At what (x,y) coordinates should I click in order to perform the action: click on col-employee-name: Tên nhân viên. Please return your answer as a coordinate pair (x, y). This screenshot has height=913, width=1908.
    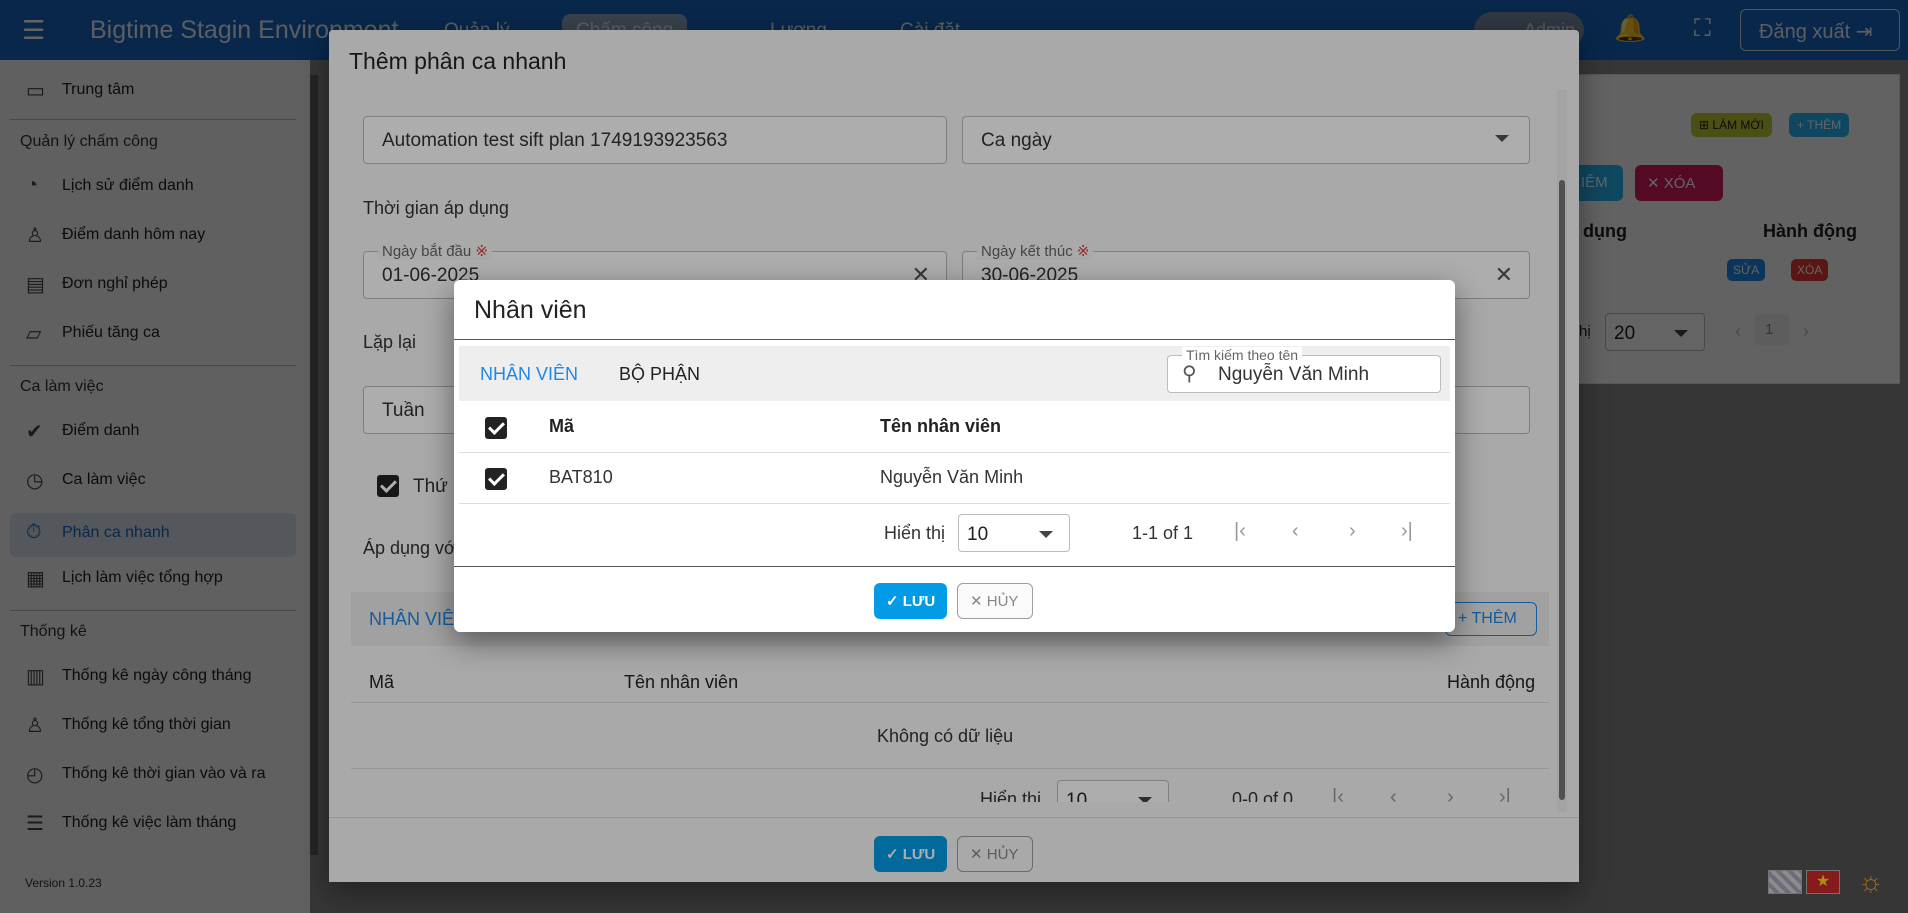
    Looking at the image, I should click on (941, 426).